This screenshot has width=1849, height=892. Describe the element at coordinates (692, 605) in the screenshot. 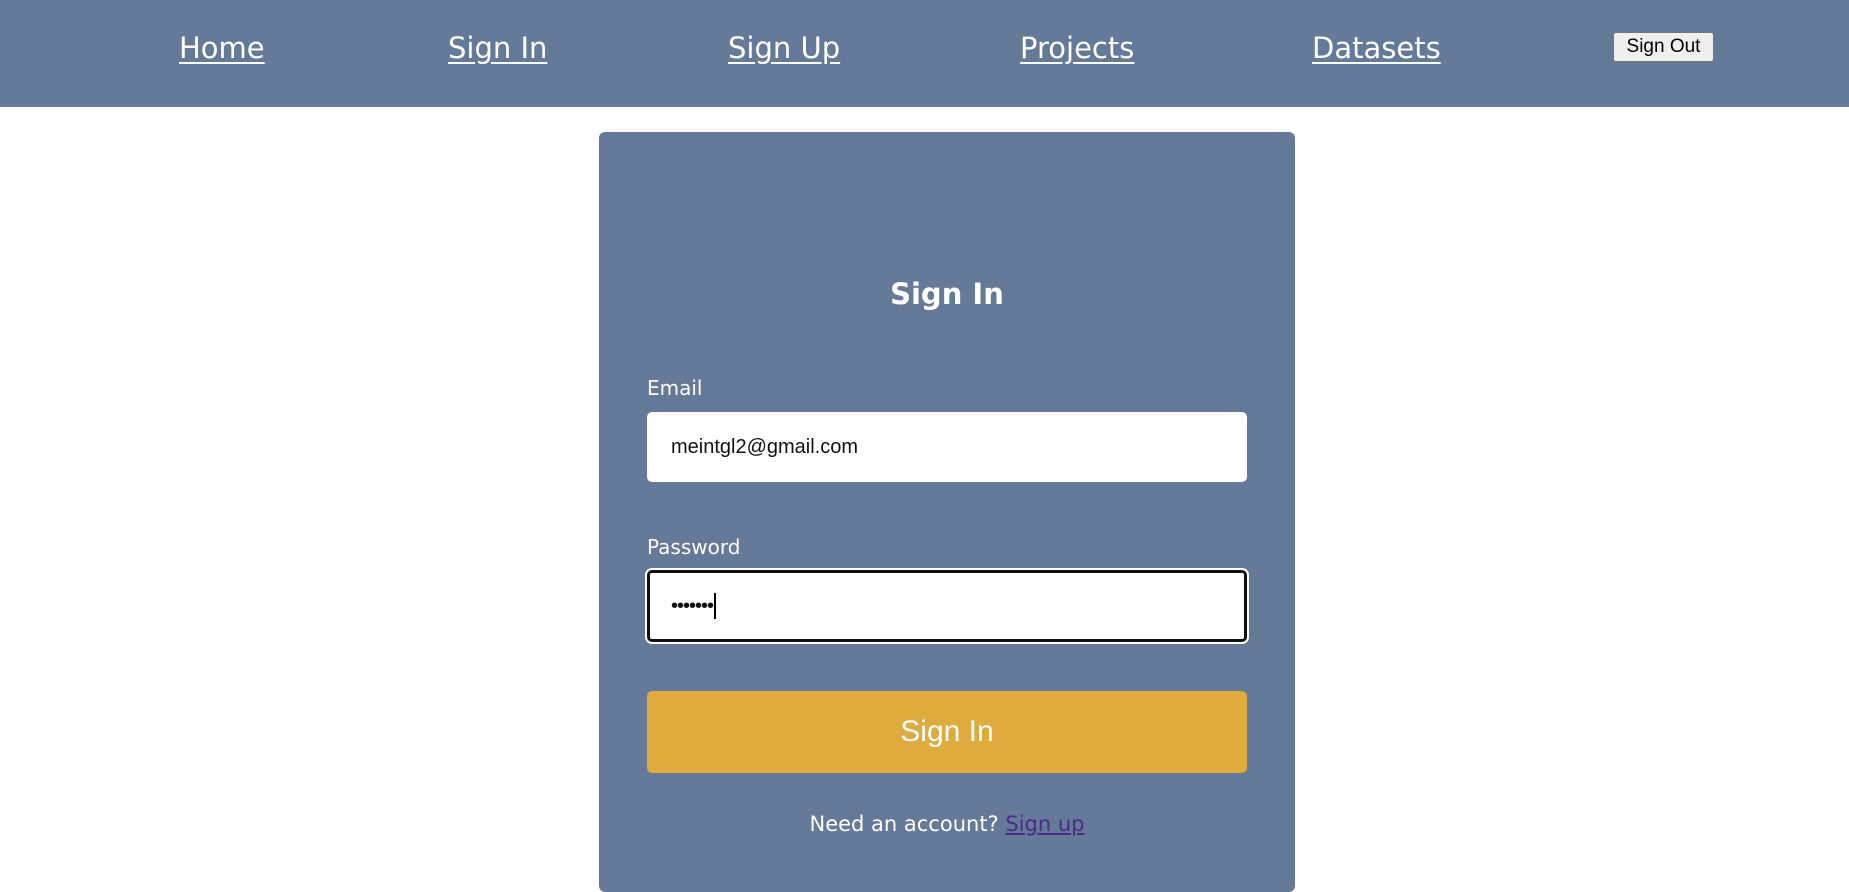

I see `password-value: •••••••` at that location.